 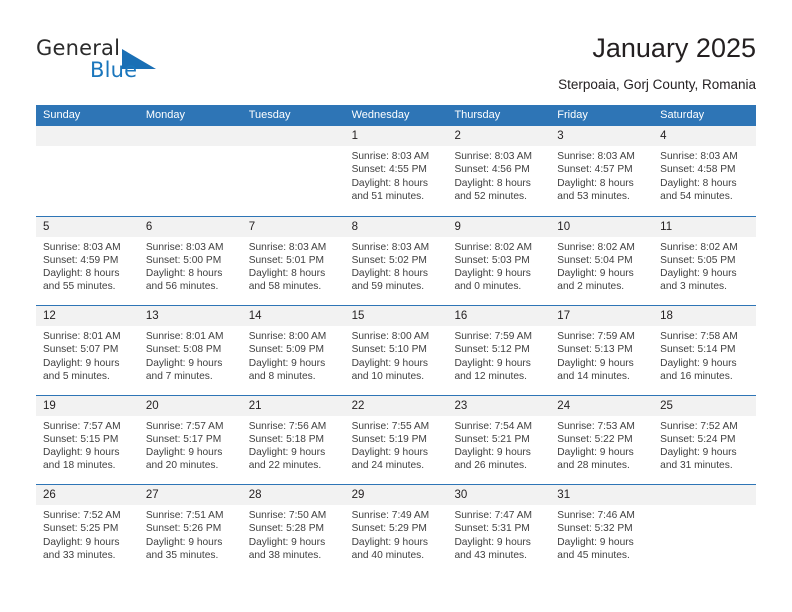 I want to click on day-detail-line: Sunset: 4:58 PM, so click(x=698, y=170).